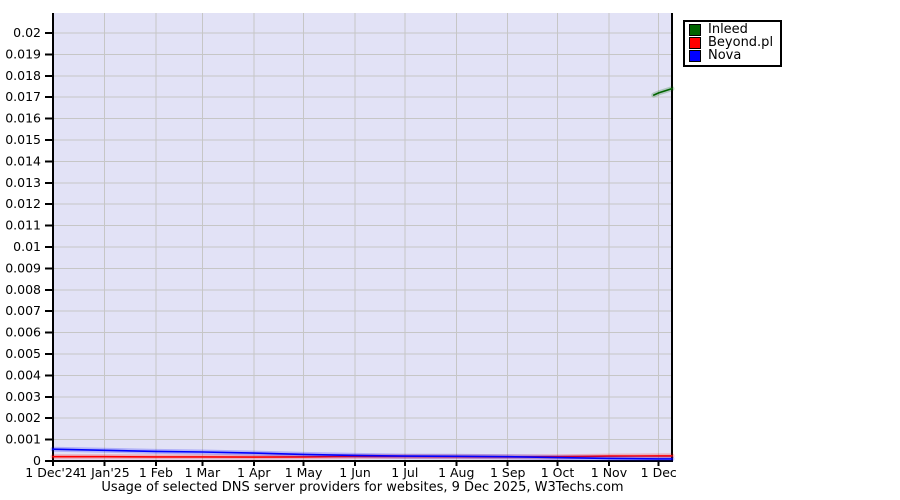  What do you see at coordinates (354, 472) in the screenshot?
I see `x-tick-label: 1 Jun` at bounding box center [354, 472].